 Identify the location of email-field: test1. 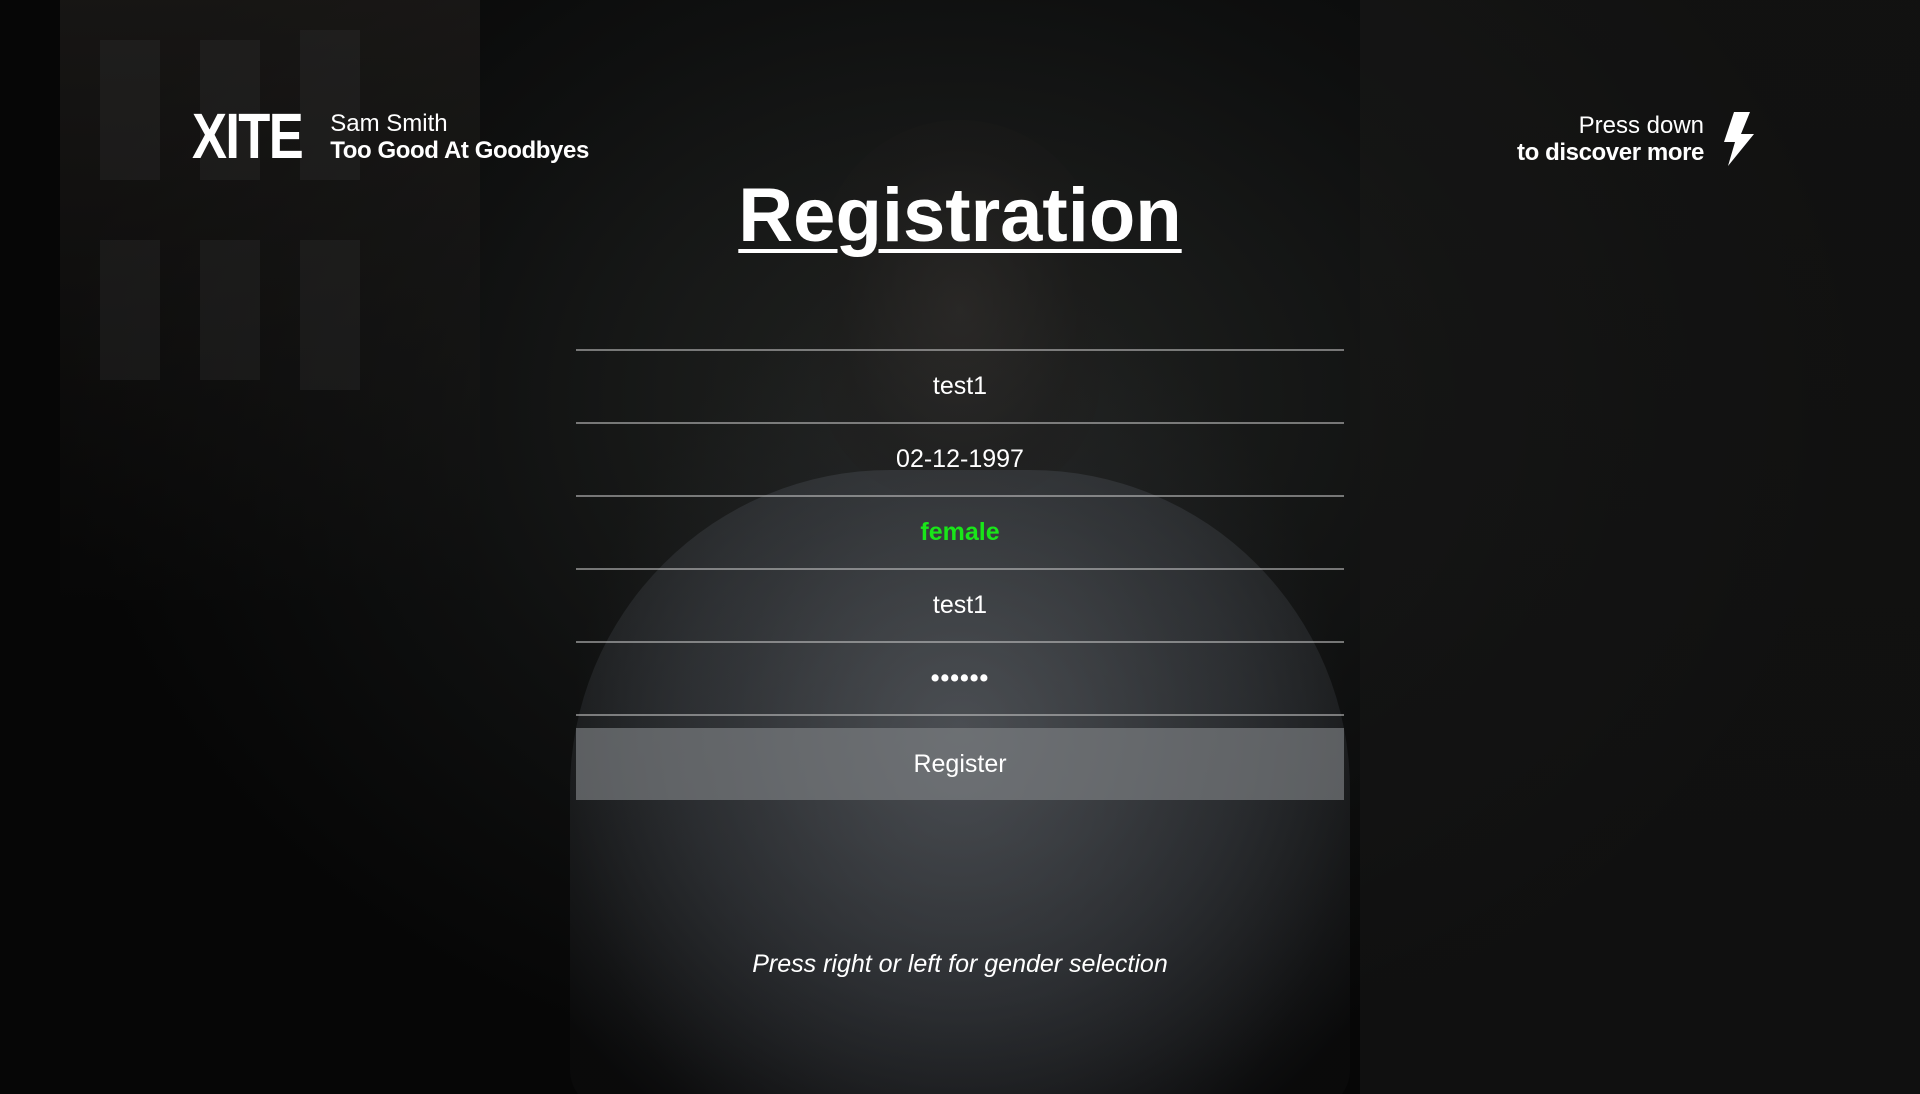
(960, 604).